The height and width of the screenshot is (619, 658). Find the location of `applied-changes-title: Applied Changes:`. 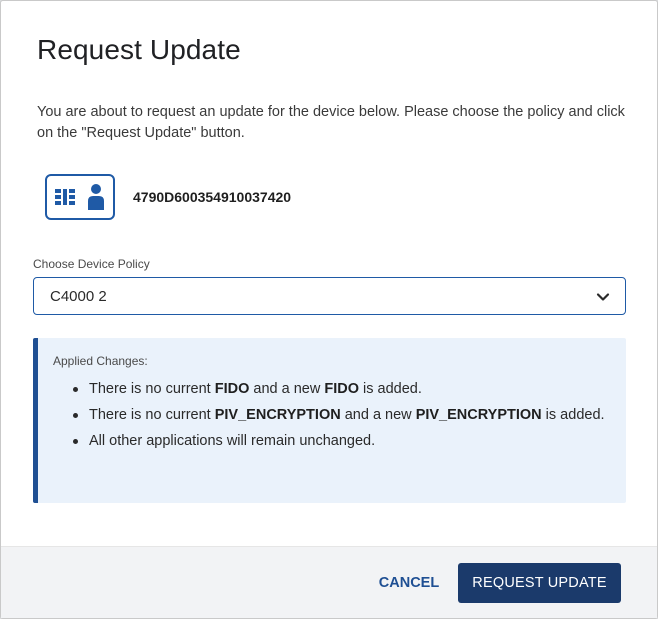

applied-changes-title: Applied Changes: is located at coordinates (100, 361).